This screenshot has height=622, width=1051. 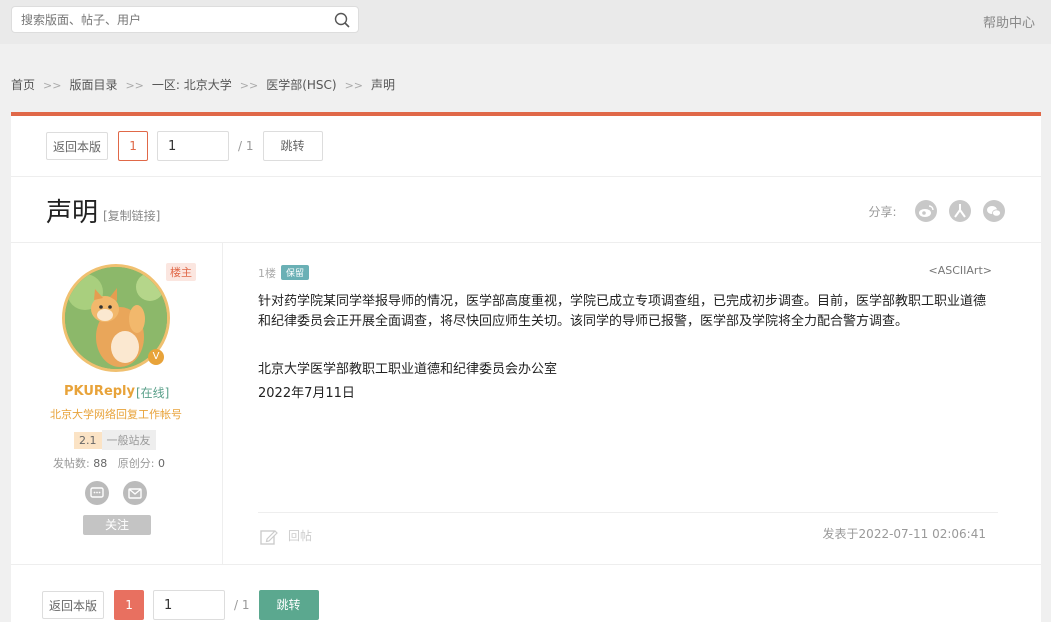 I want to click on top-bar: 帮助中心, so click(x=525, y=22).